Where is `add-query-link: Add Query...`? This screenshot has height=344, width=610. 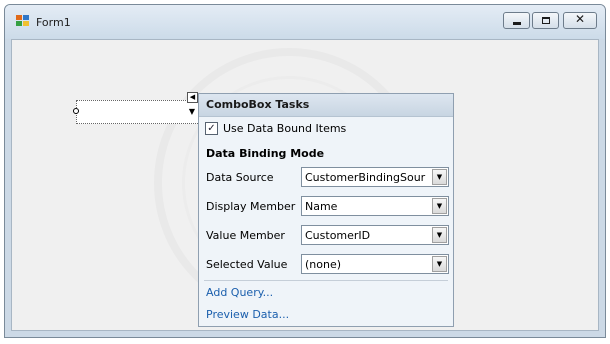
add-query-link: Add Query... is located at coordinates (239, 292).